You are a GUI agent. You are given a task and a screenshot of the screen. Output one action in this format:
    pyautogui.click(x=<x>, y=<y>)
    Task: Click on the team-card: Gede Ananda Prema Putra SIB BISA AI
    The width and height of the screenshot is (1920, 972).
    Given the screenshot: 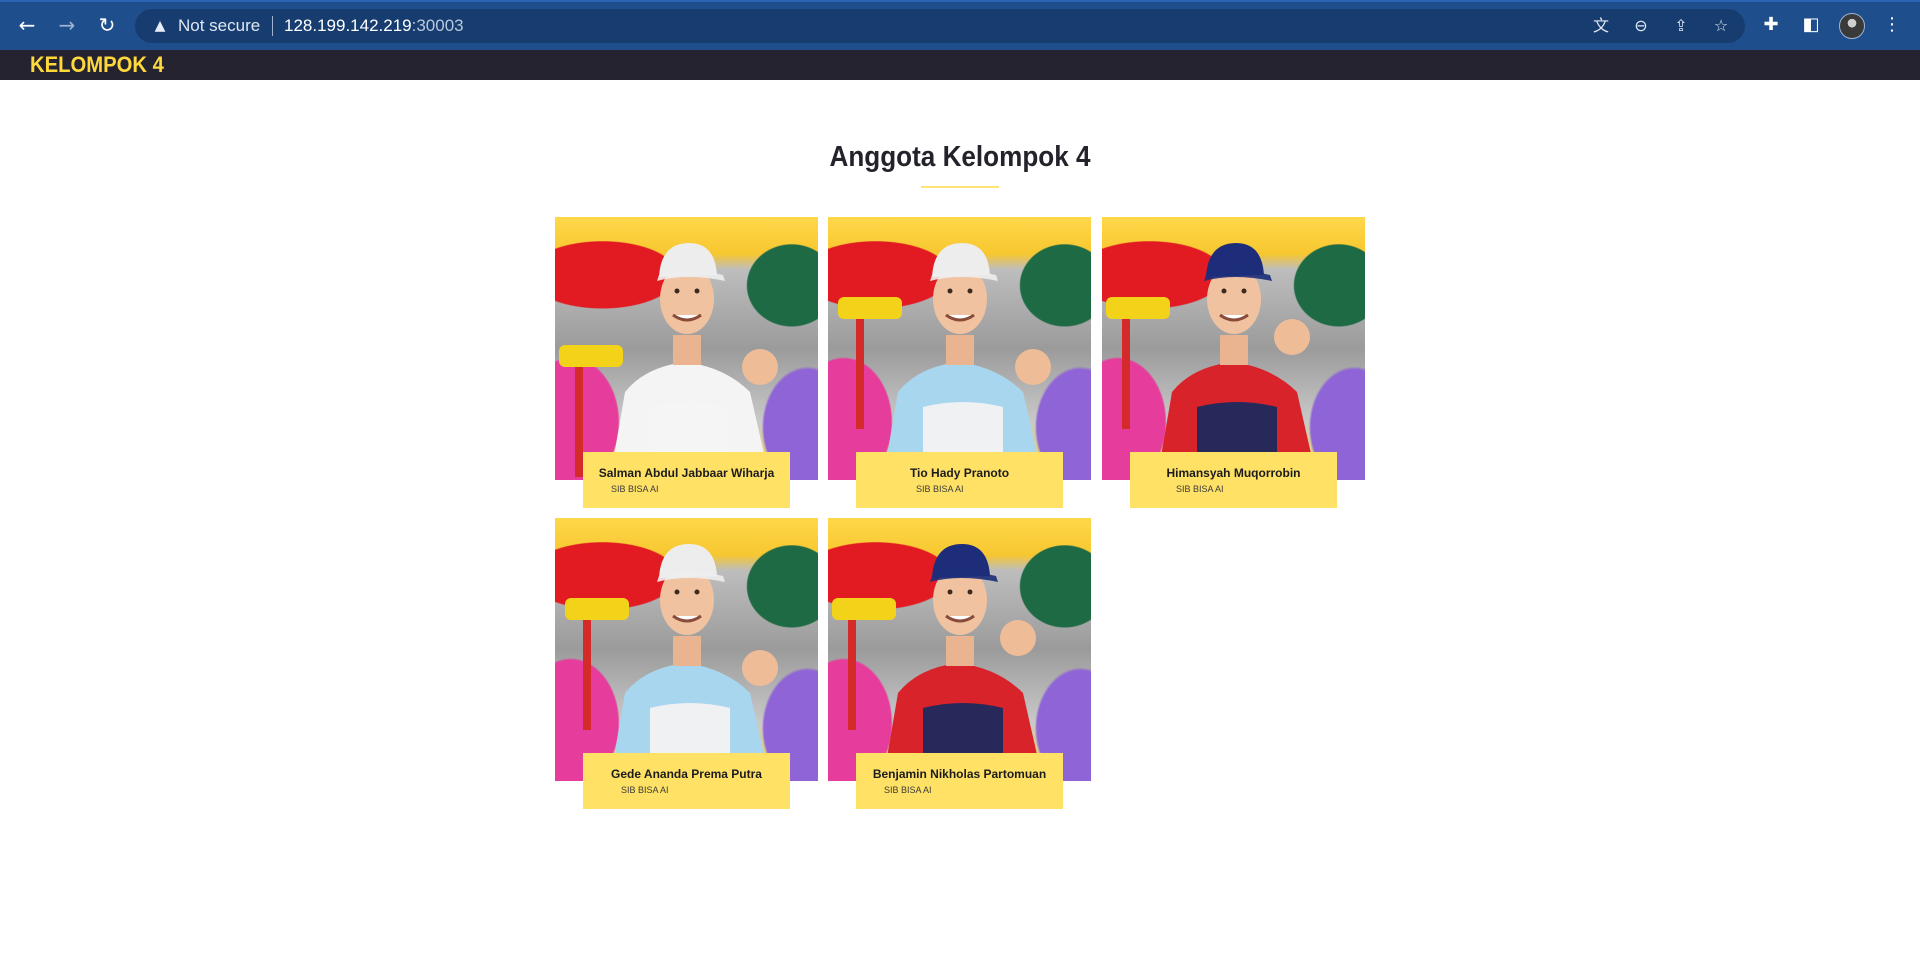 What is the action you would take?
    pyautogui.click(x=686, y=666)
    